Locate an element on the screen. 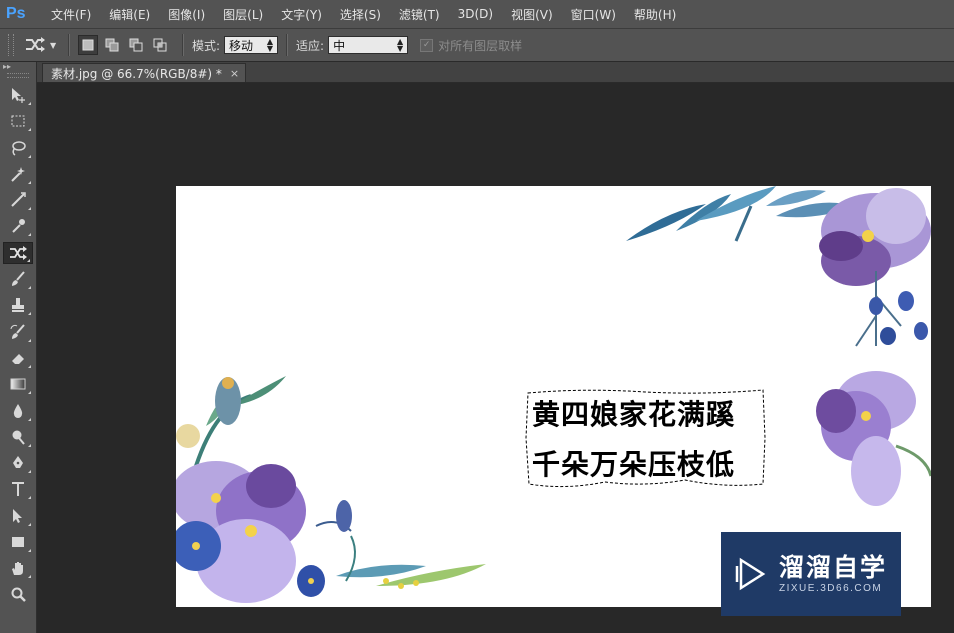 Image resolution: width=954 pixels, height=633 pixels. move-icon is located at coordinates (18, 95).